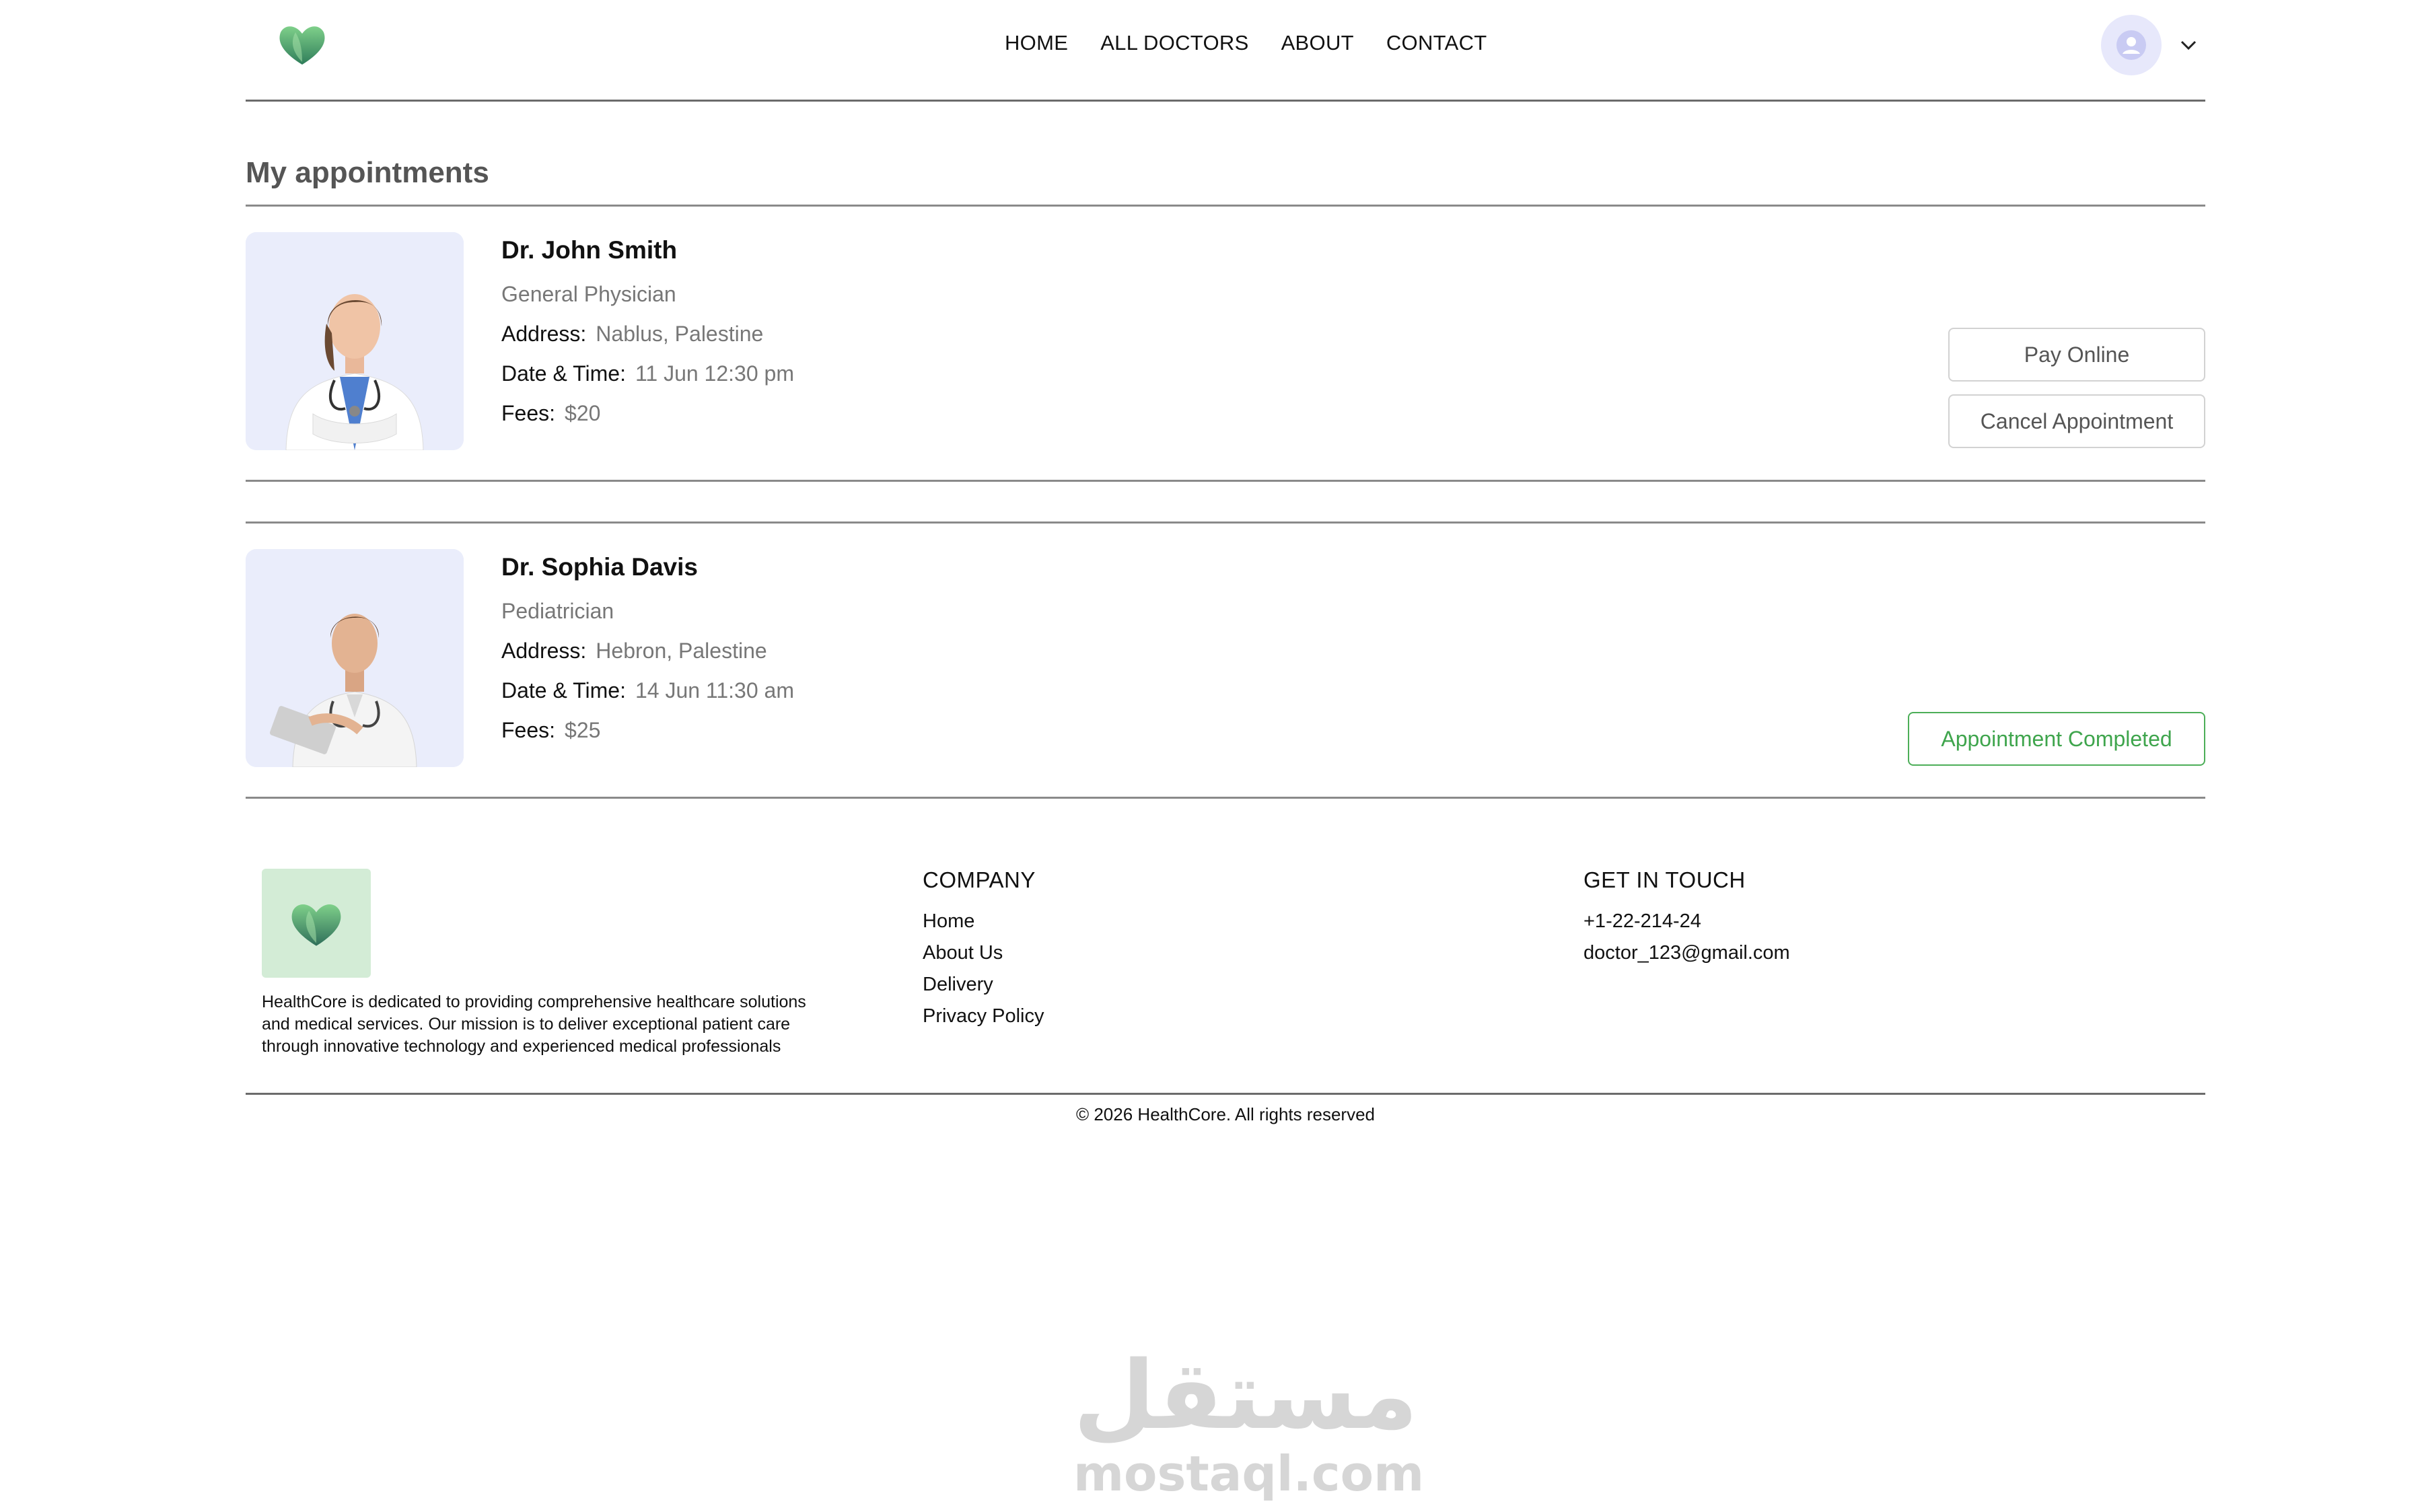 The width and height of the screenshot is (2422, 1512). Describe the element at coordinates (1174, 43) in the screenshot. I see `nav-all-doctors: ALL DOCTORS` at that location.